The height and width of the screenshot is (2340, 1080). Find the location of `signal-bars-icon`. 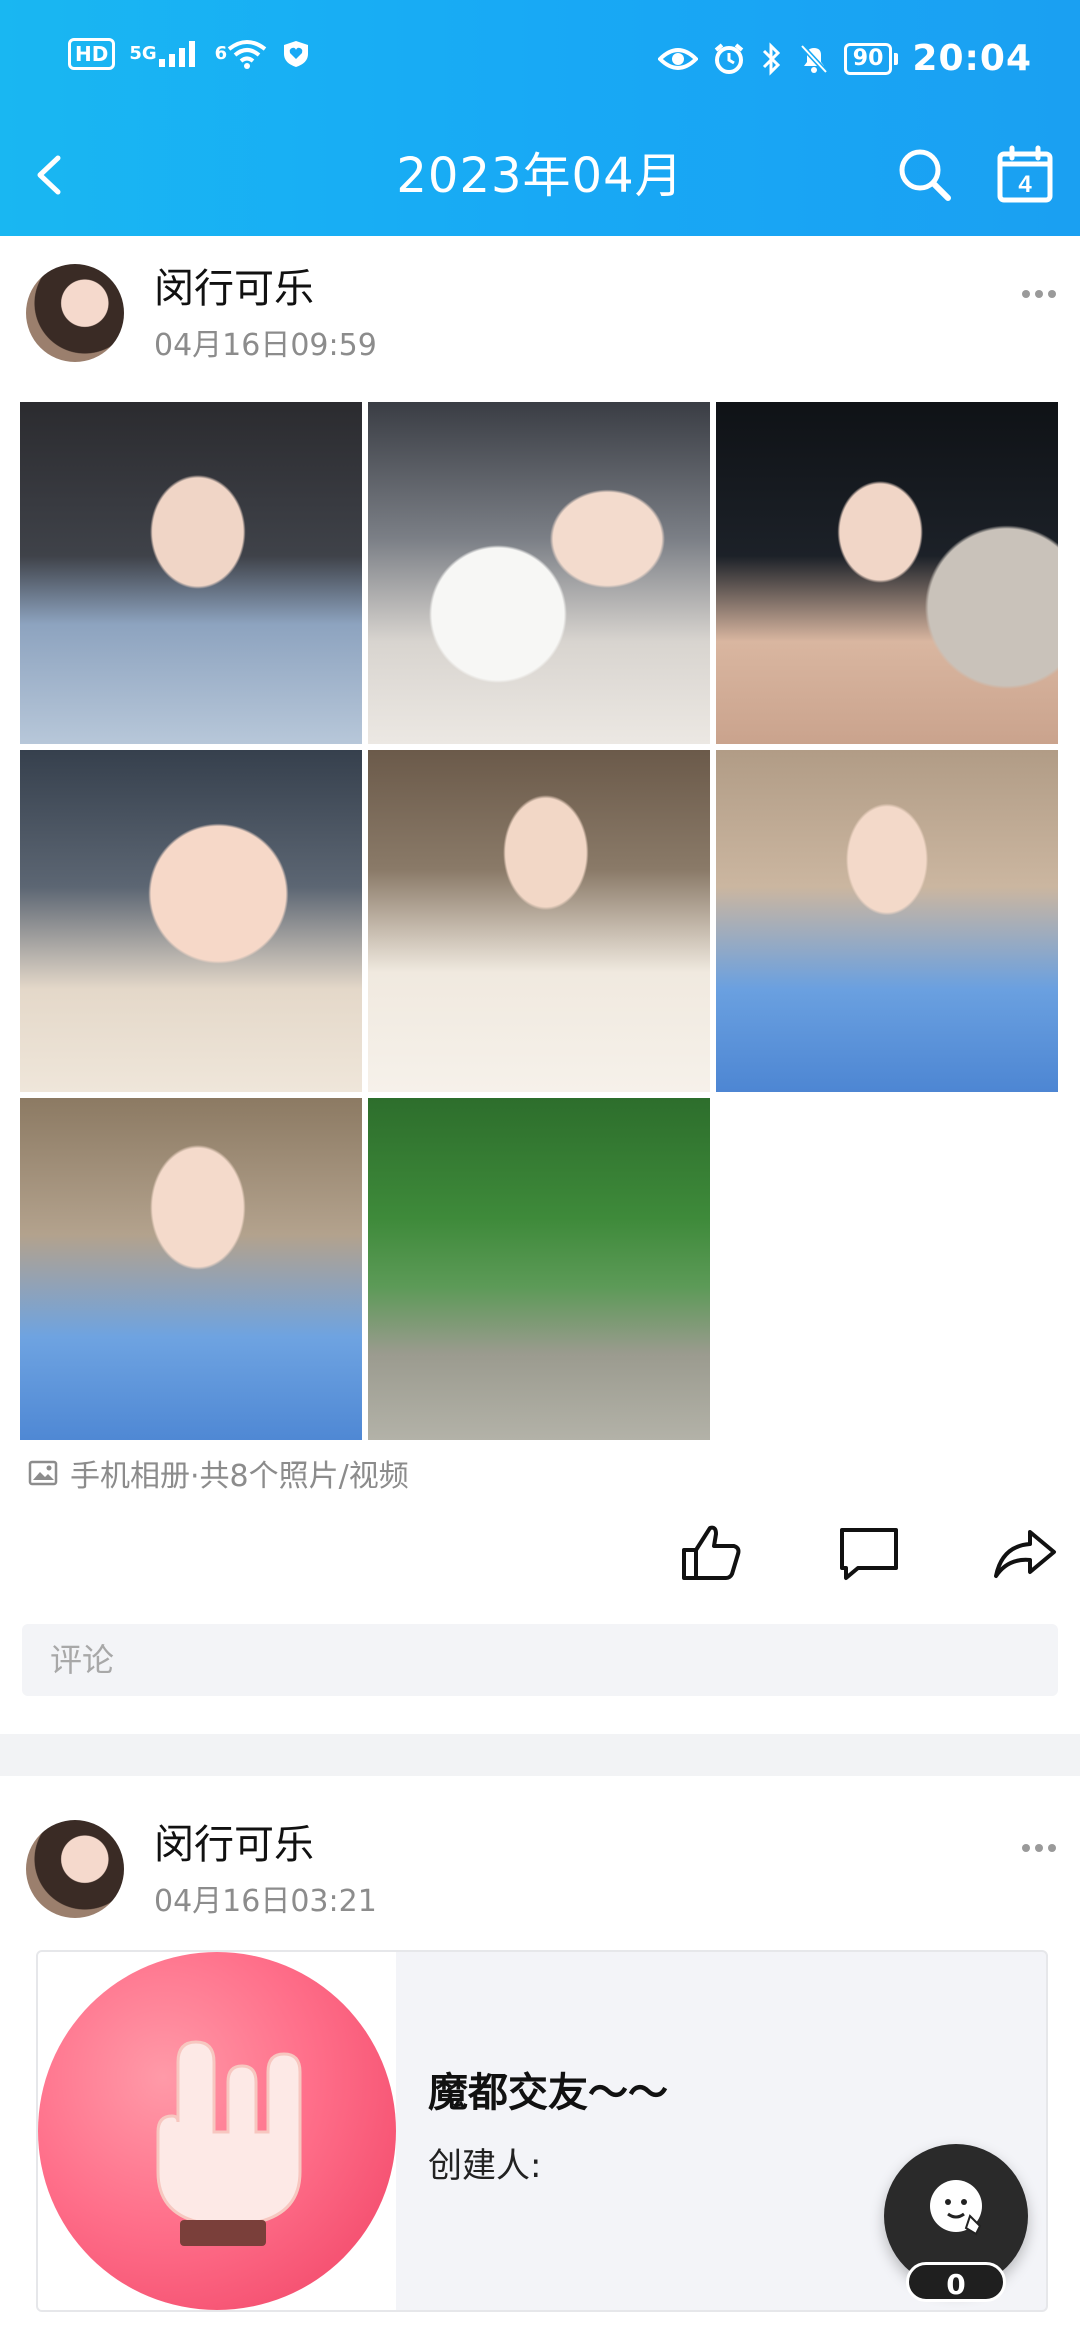

signal-bars-icon is located at coordinates (176, 54).